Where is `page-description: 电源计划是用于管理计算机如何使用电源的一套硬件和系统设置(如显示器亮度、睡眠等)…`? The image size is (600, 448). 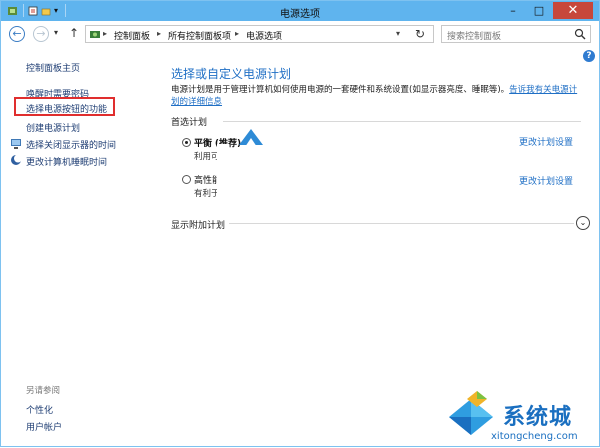
page-description: 电源计划是用于管理计算机如何使用电源的一套硬件和系统设置(如显示器亮度、睡眠等)… is located at coordinates (375, 96).